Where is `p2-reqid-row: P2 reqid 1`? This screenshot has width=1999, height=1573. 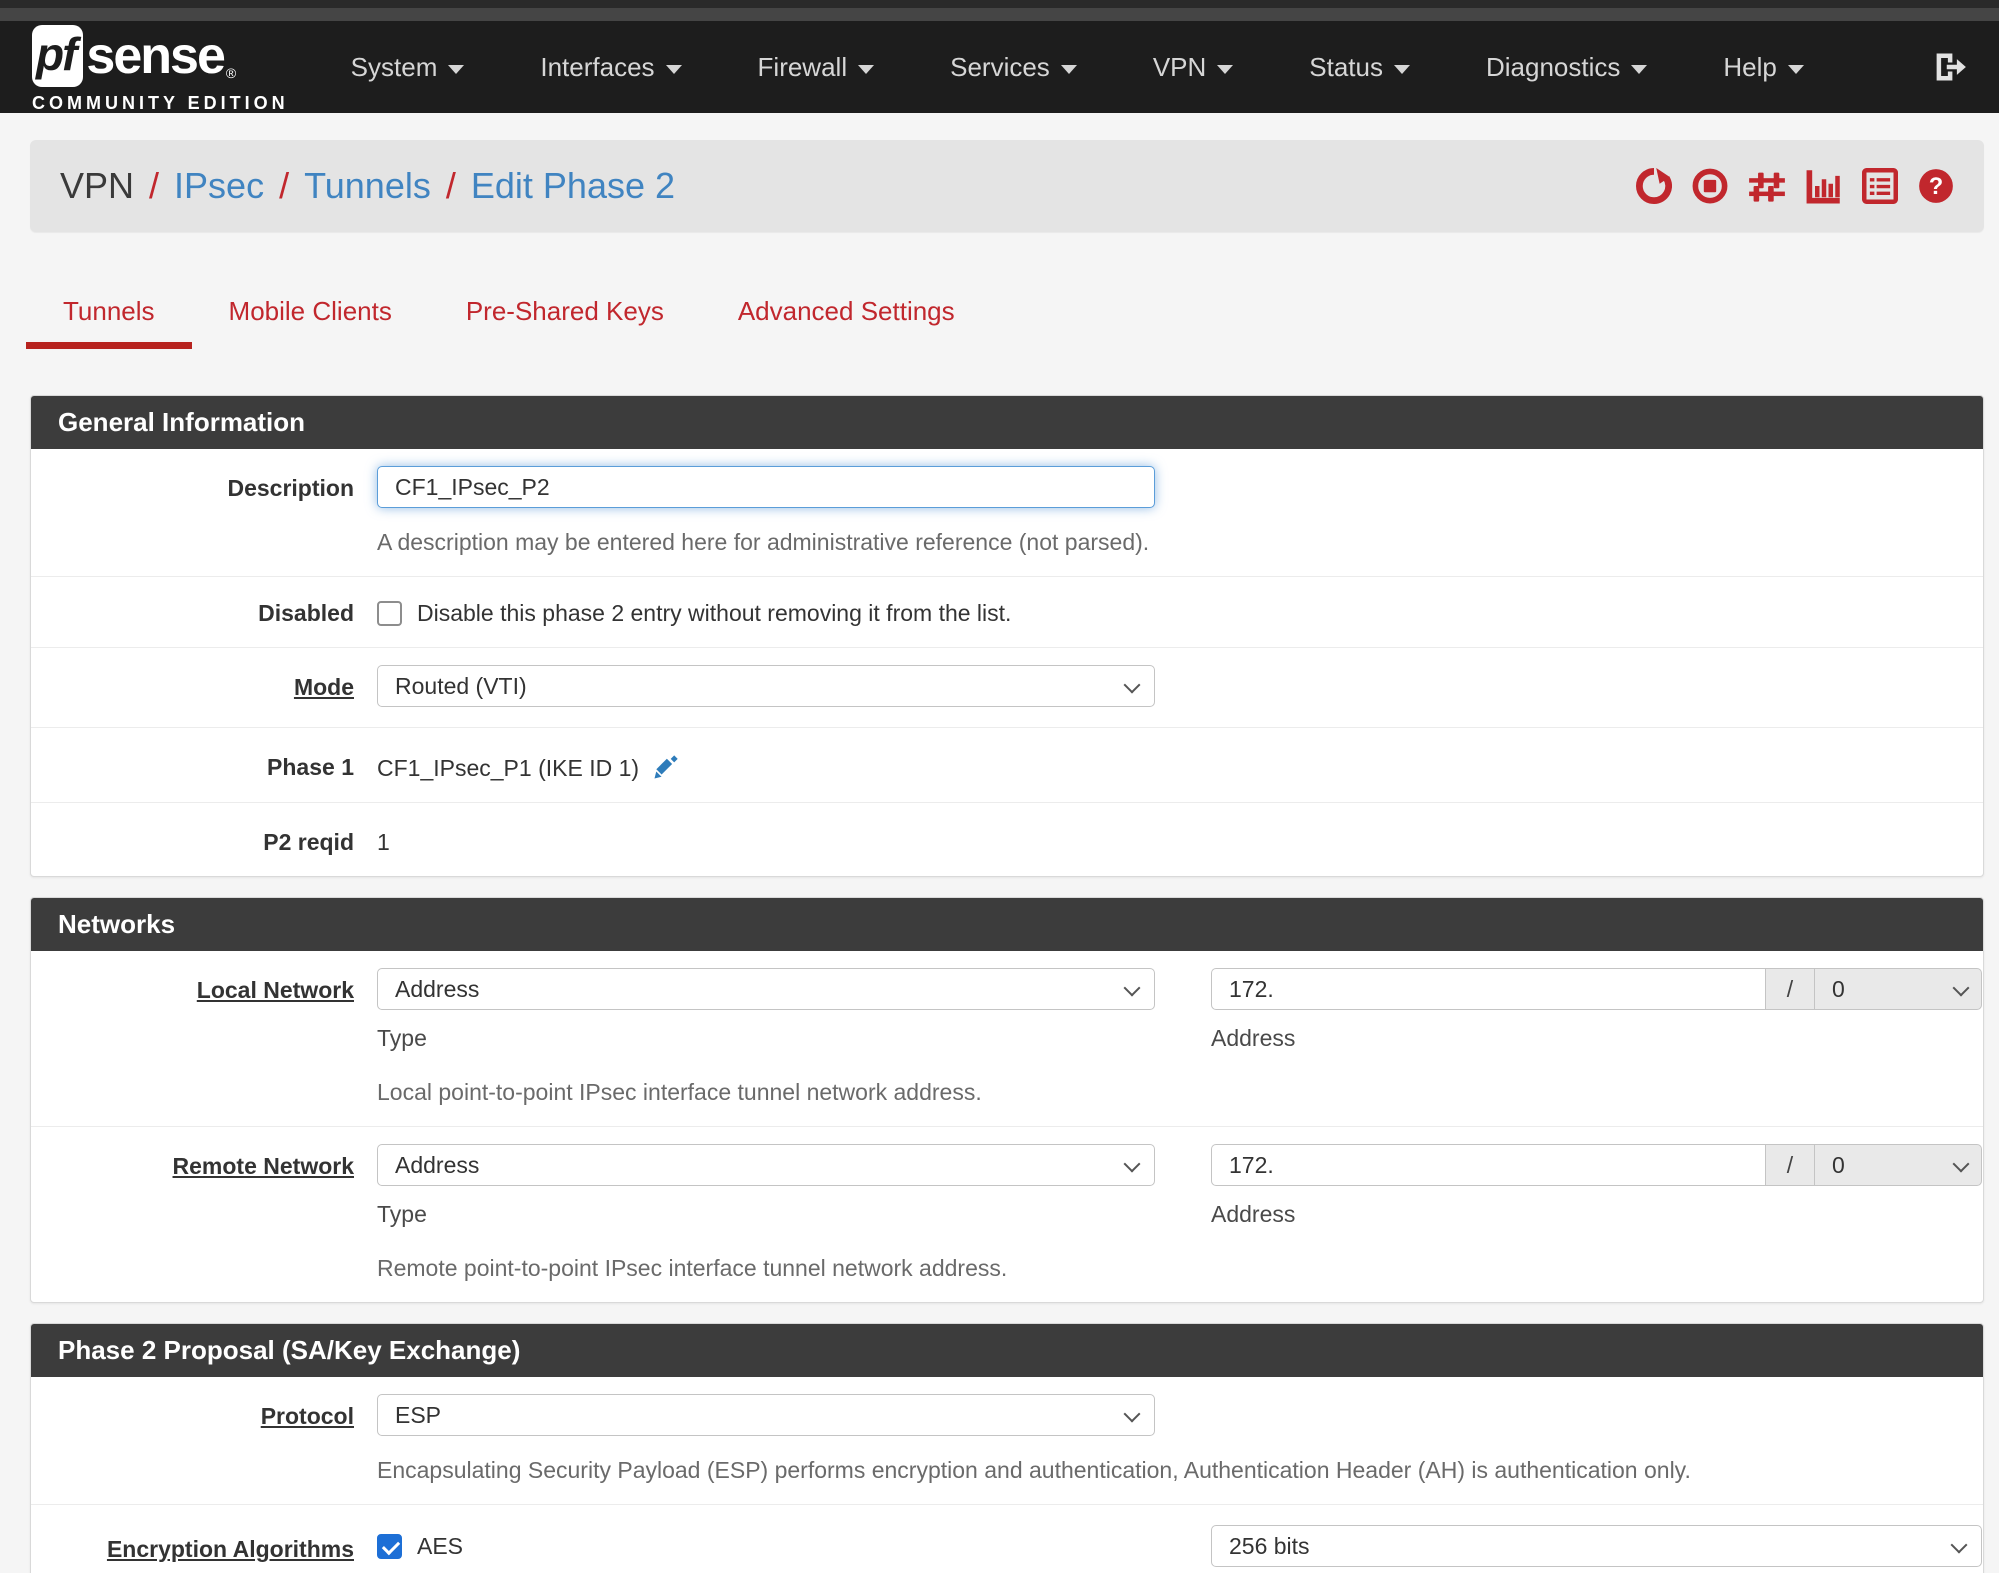 p2-reqid-row: P2 reqid 1 is located at coordinates (1007, 839).